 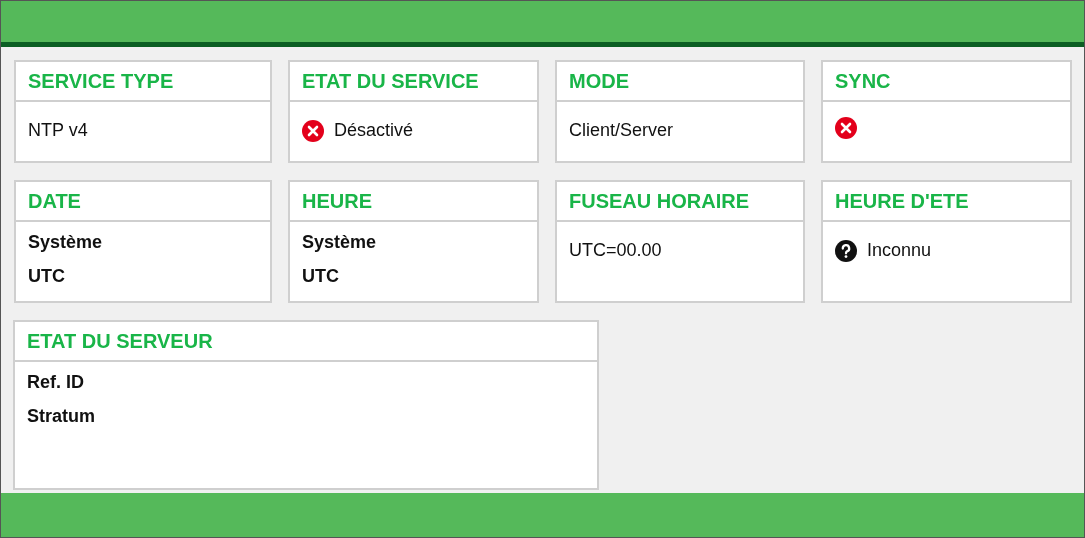 I want to click on value-text: NTP v4, so click(x=58, y=130).